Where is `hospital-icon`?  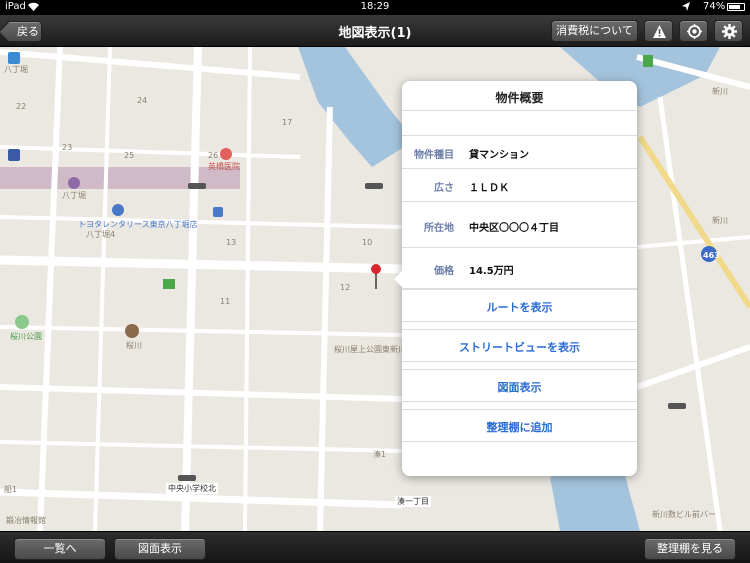
hospital-icon is located at coordinates (226, 154).